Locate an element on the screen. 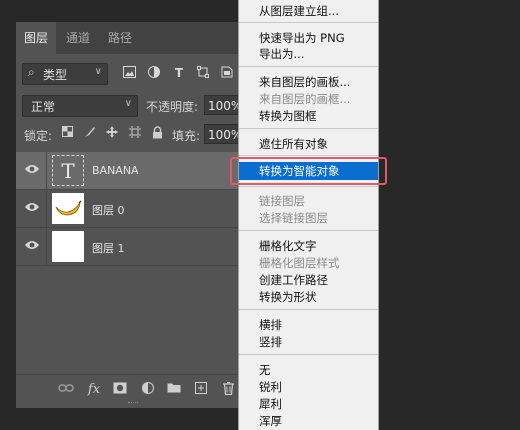 This screenshot has width=520, height=430. type-glyph: T is located at coordinates (68, 171).